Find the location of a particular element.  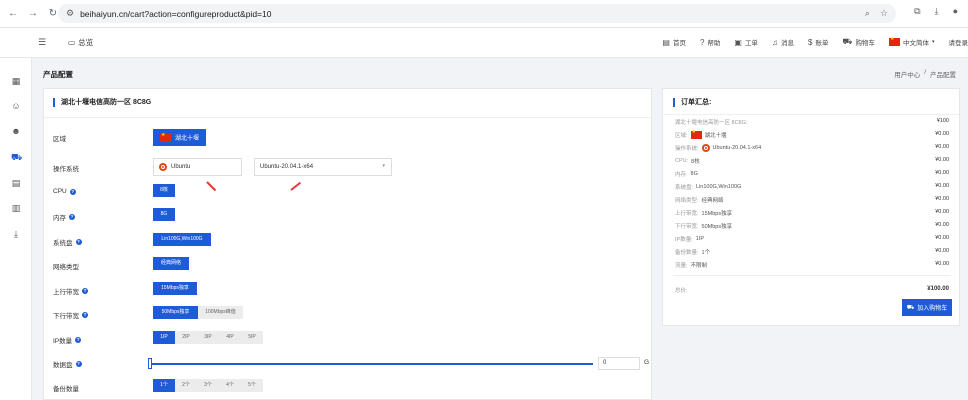

upload-bandwidth-label: 上行带宽 ? is located at coordinates (70, 291).